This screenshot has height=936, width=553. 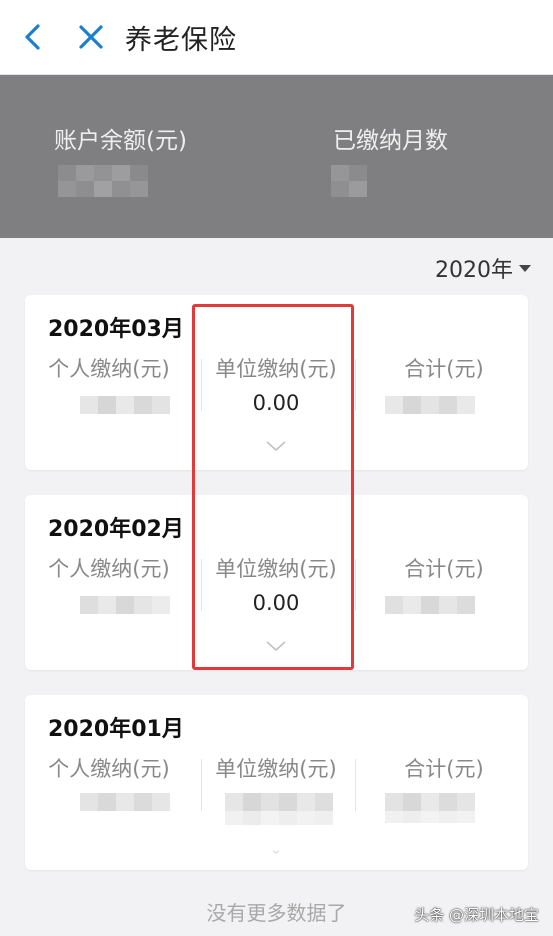 What do you see at coordinates (390, 141) in the screenshot?
I see `months-paid-label: 已缴纳月数` at bounding box center [390, 141].